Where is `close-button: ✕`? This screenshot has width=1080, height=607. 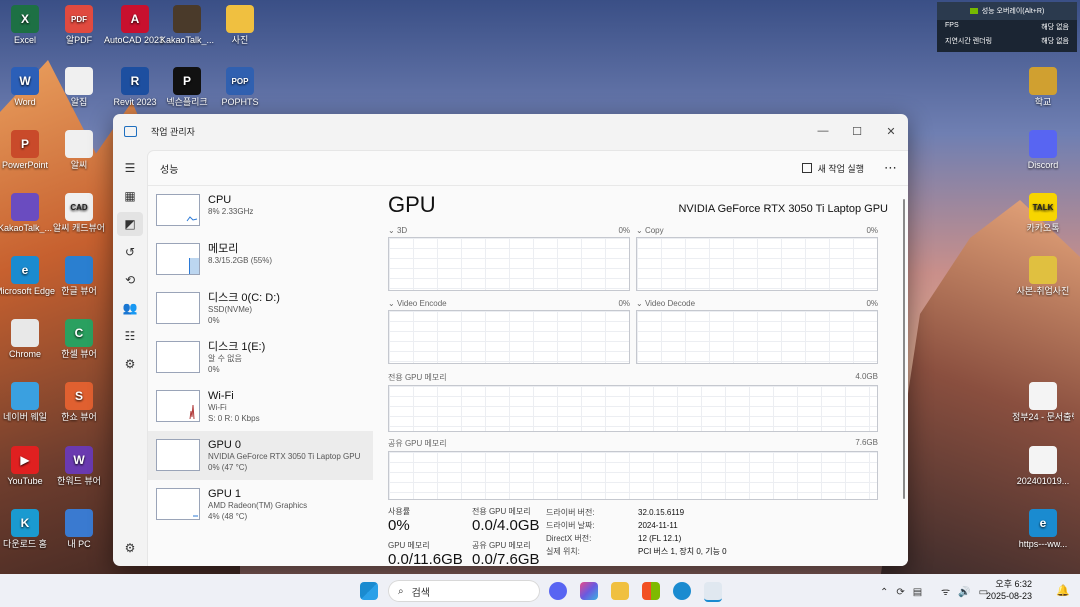 close-button: ✕ is located at coordinates (891, 131).